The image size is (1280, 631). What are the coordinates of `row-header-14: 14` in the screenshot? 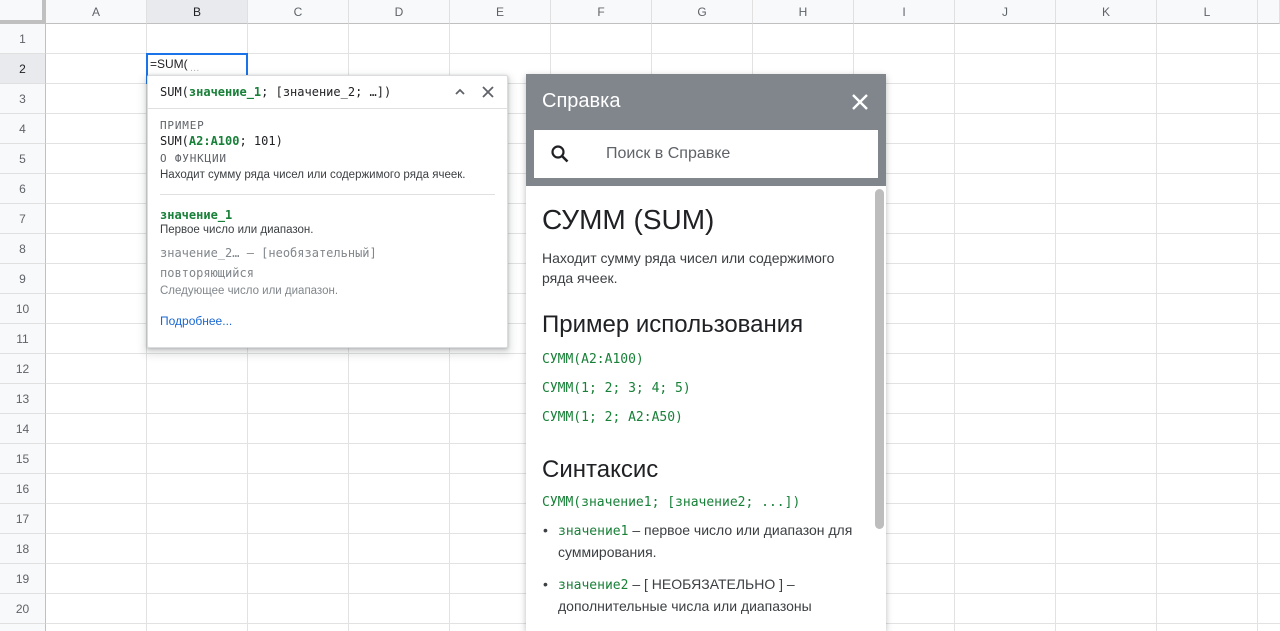 It's located at (23, 429).